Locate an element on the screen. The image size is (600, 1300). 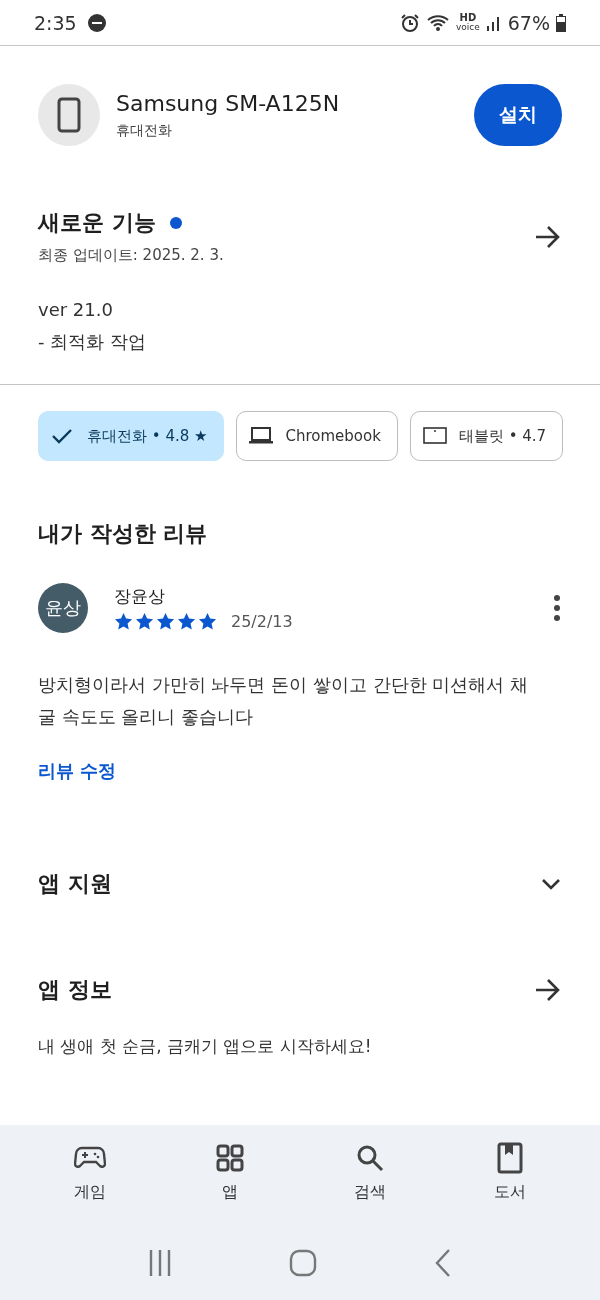
tablet-icon is located at coordinates (434, 436).